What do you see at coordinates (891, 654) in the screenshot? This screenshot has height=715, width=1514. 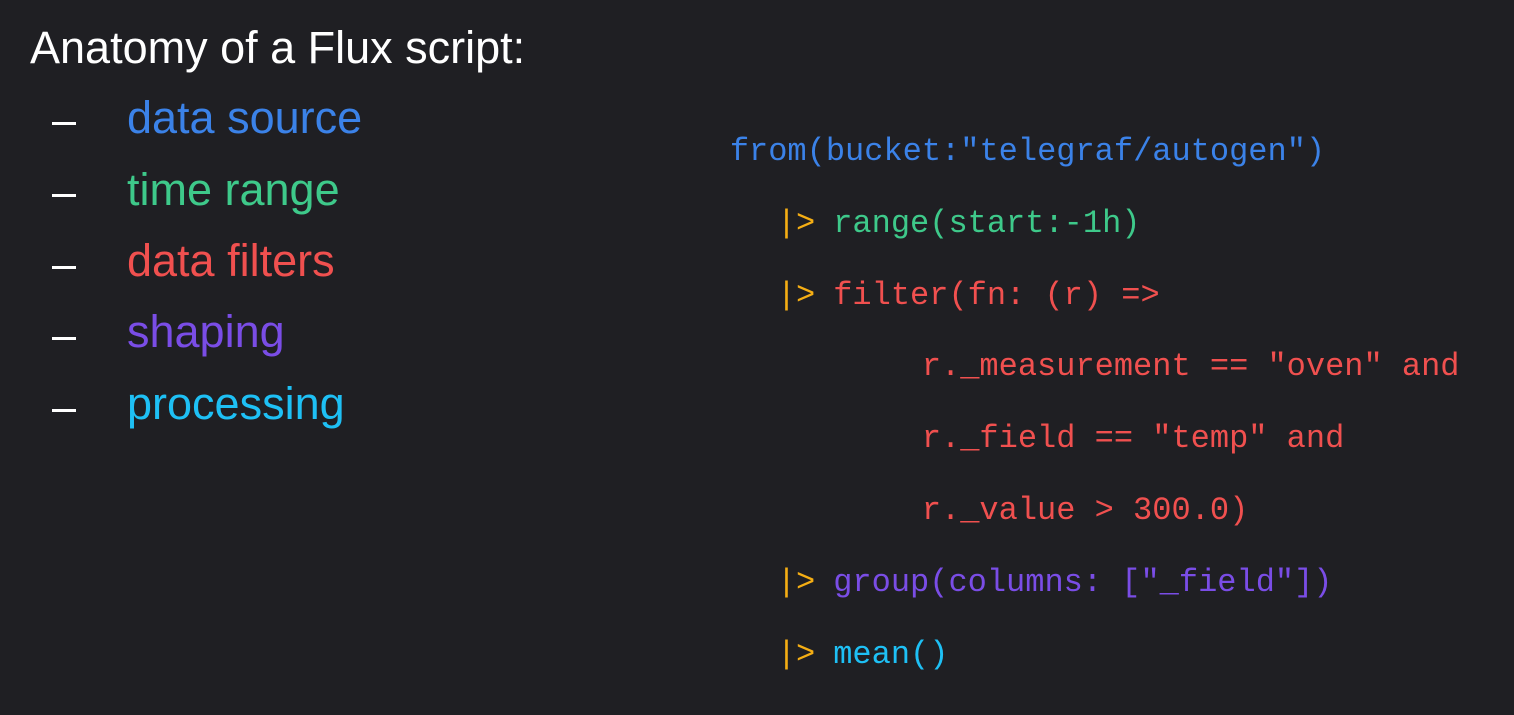 I see `code-text: mean()` at bounding box center [891, 654].